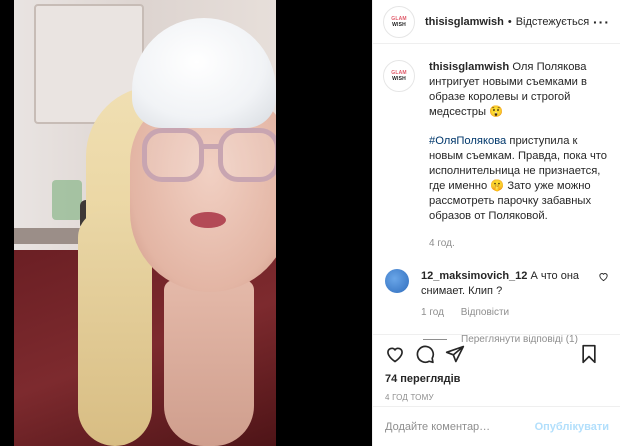 This screenshot has width=620, height=446. What do you see at coordinates (603, 294) in the screenshot?
I see `heart-small-icon` at bounding box center [603, 294].